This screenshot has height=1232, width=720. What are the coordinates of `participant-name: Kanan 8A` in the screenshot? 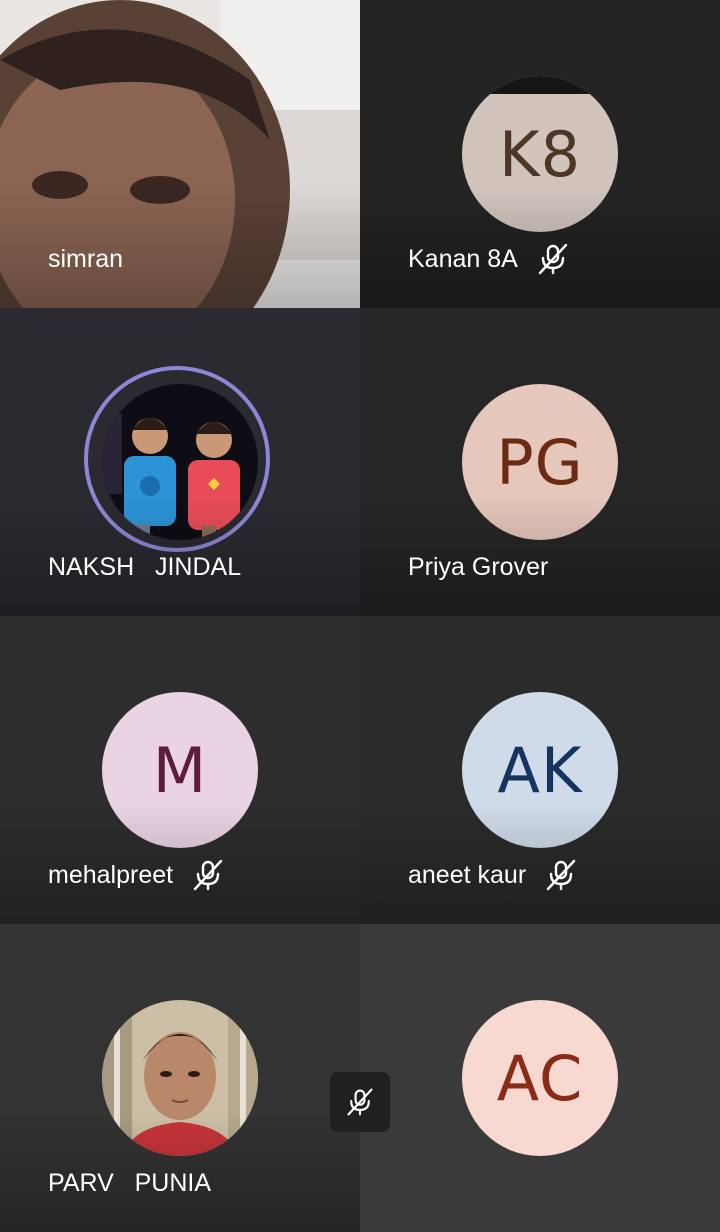 It's located at (489, 259).